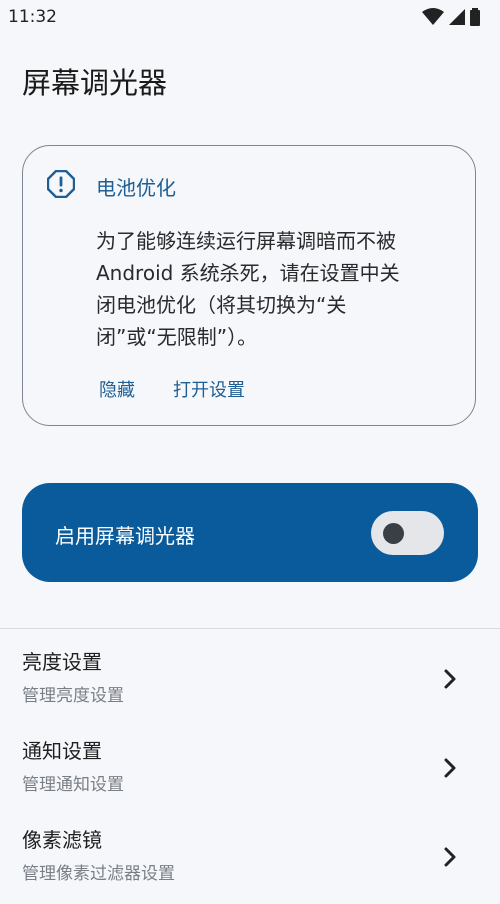 The height and width of the screenshot is (904, 500). Describe the element at coordinates (62, 751) in the screenshot. I see `settings-item-title: 通知设置` at that location.